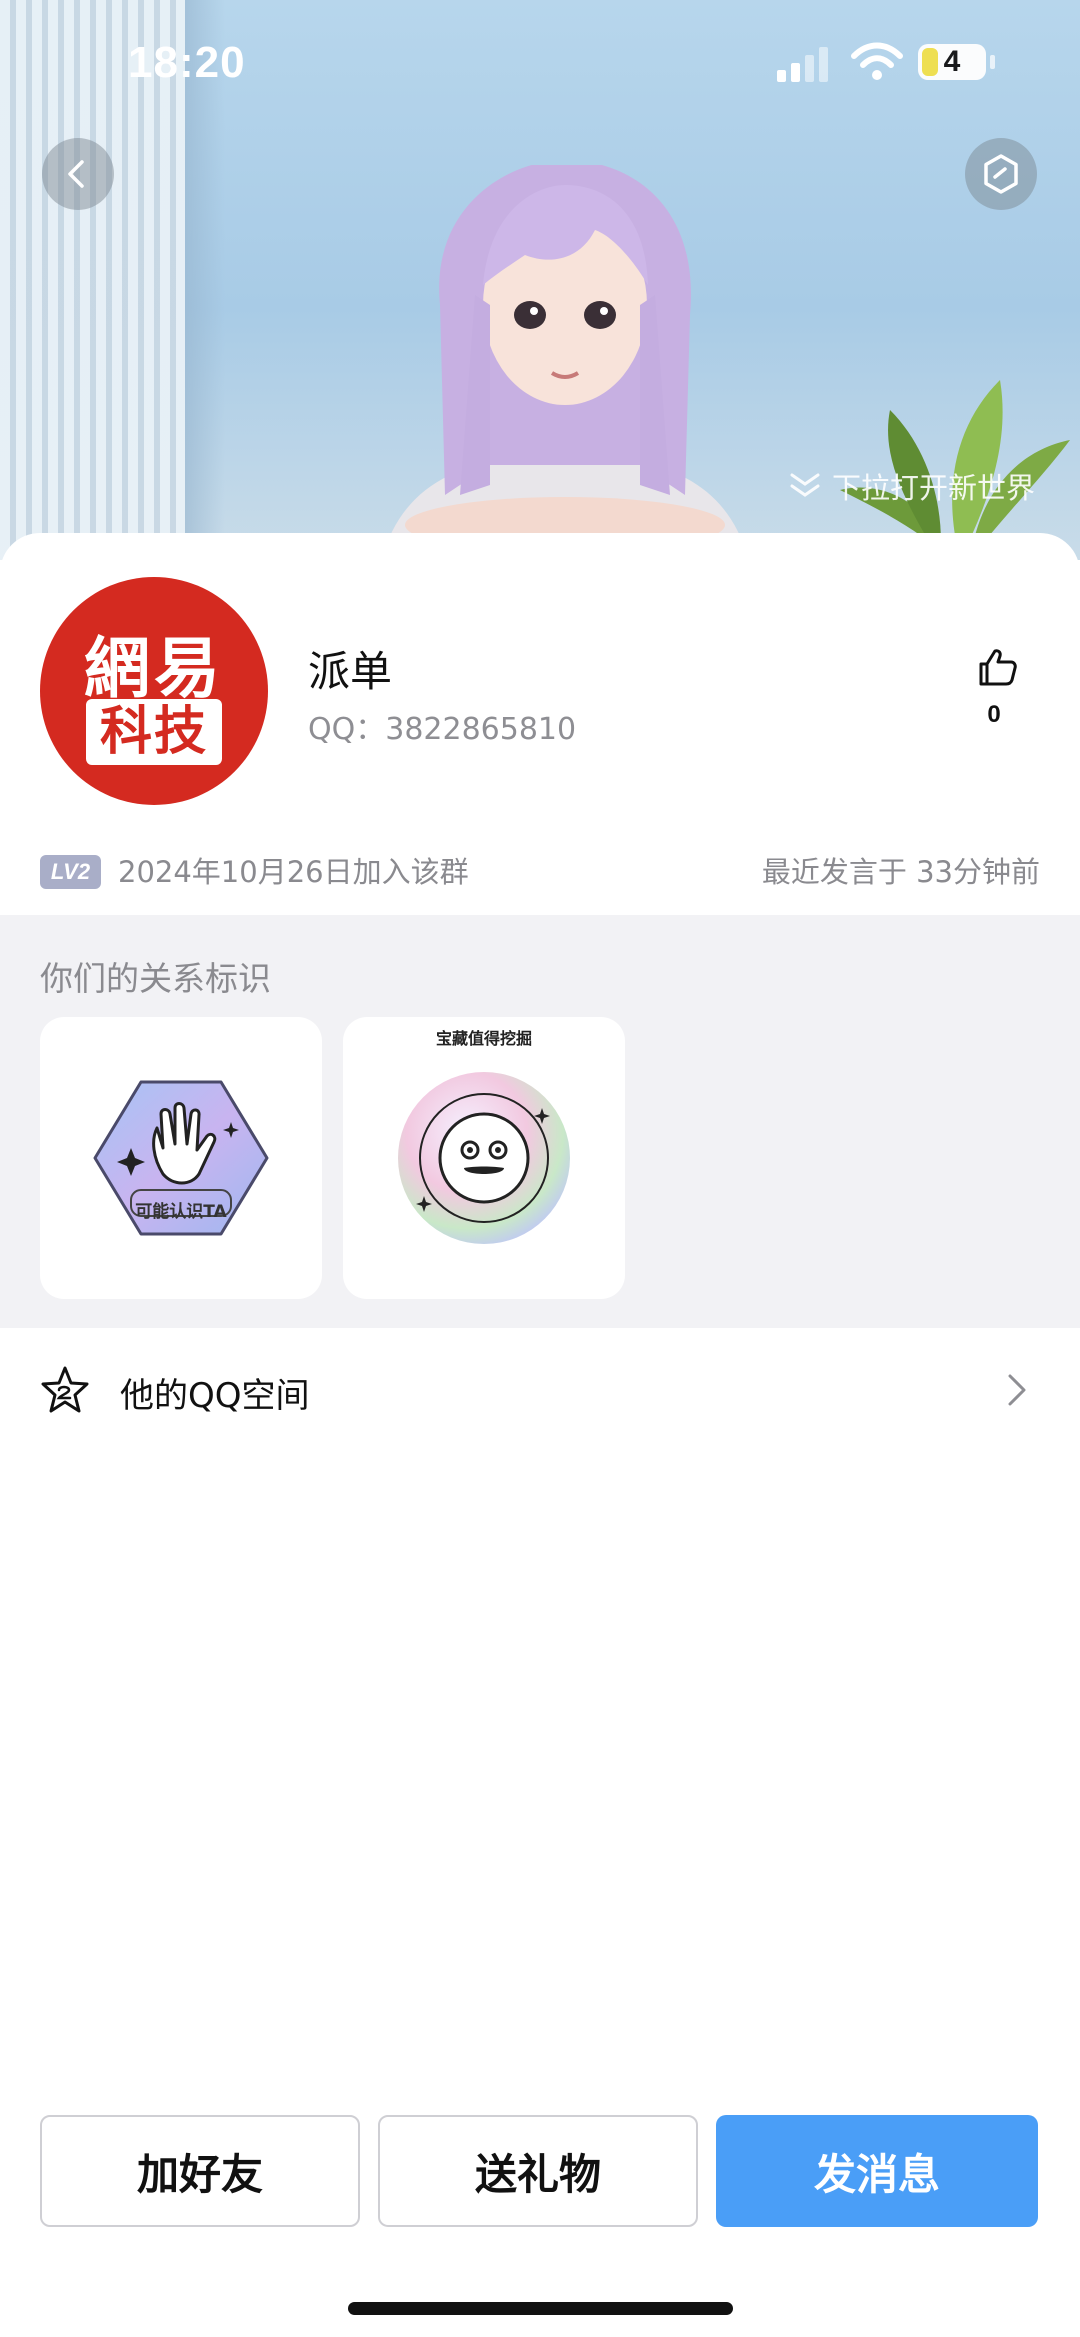 This screenshot has width=1080, height=2337. Describe the element at coordinates (483, 1038) in the screenshot. I see `relationship-tag-label: 宝藏值得挖掘` at that location.